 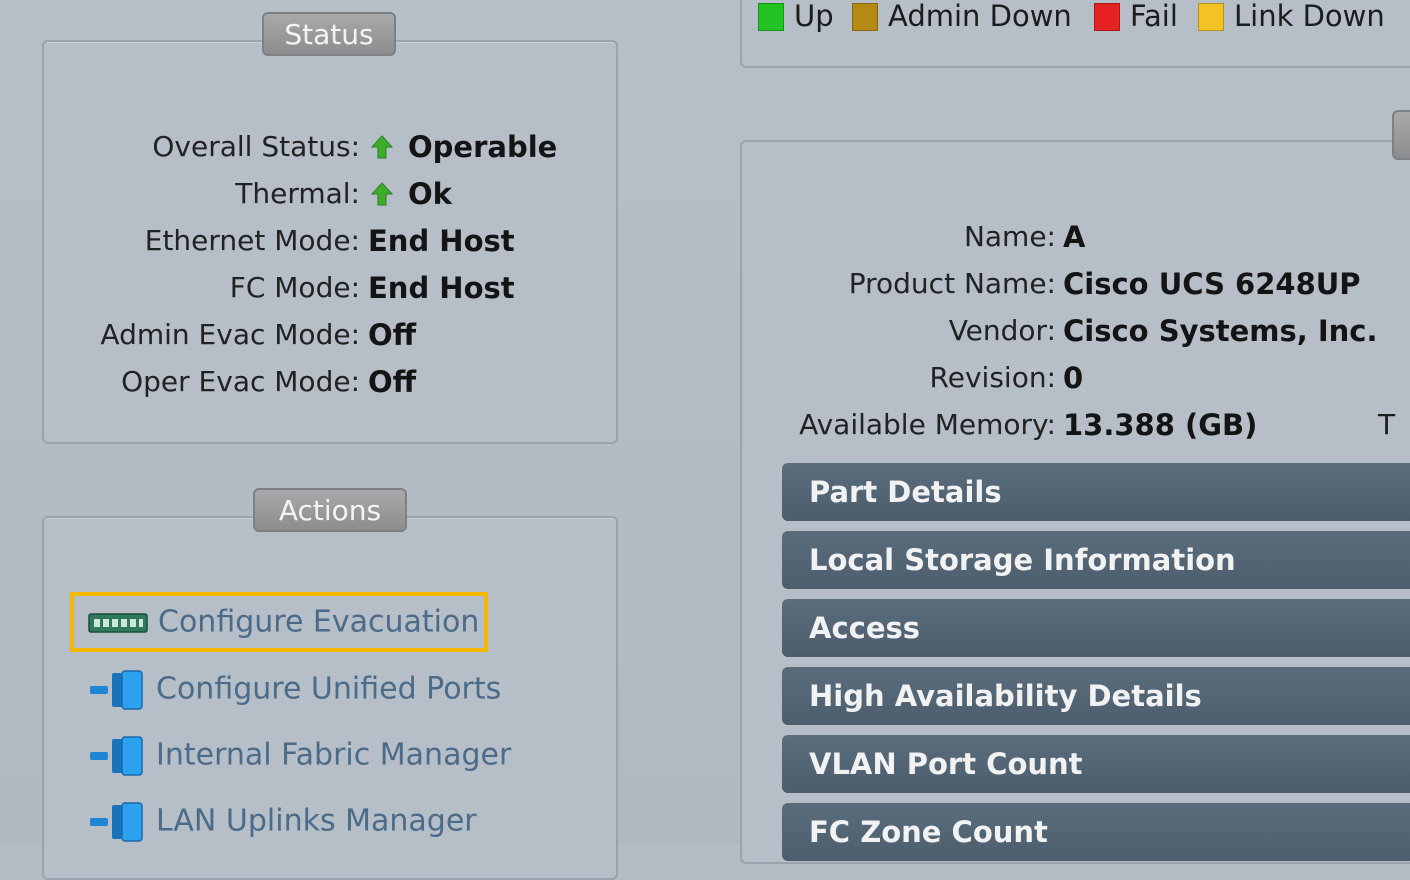 I want to click on lan-uplinks-manager-link: LAN Uplinks Manager, so click(x=282, y=821).